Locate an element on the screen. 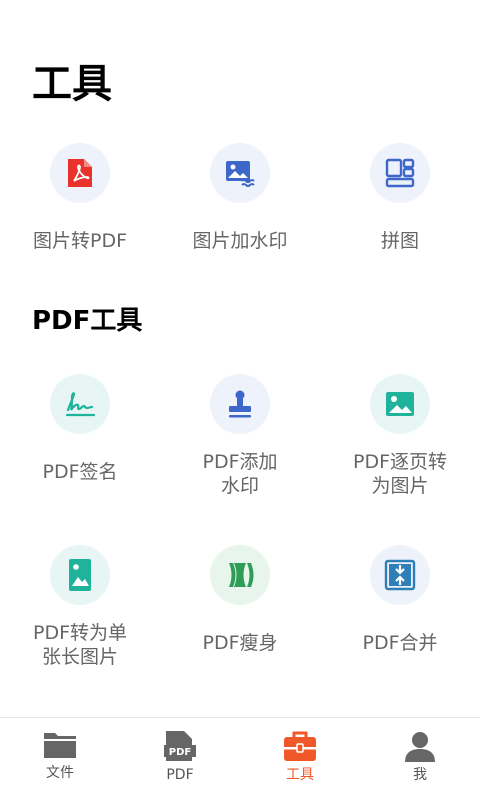 This screenshot has height=800, width=480. tool-label: PDF添加水印 is located at coordinates (240, 474).